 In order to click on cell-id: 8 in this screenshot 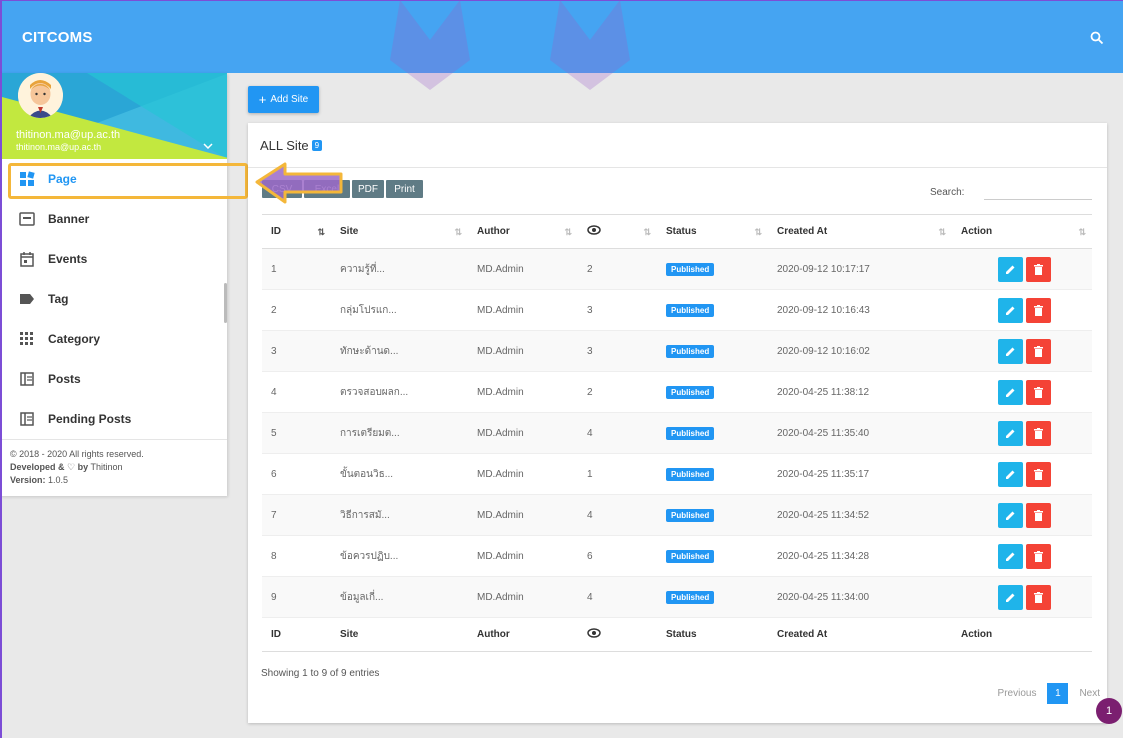, I will do `click(296, 556)`.